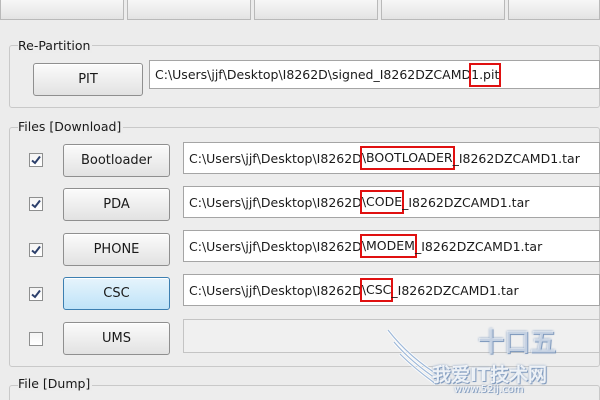 The image size is (600, 400). What do you see at coordinates (304, 392) in the screenshot?
I see `file-dump-group` at bounding box center [304, 392].